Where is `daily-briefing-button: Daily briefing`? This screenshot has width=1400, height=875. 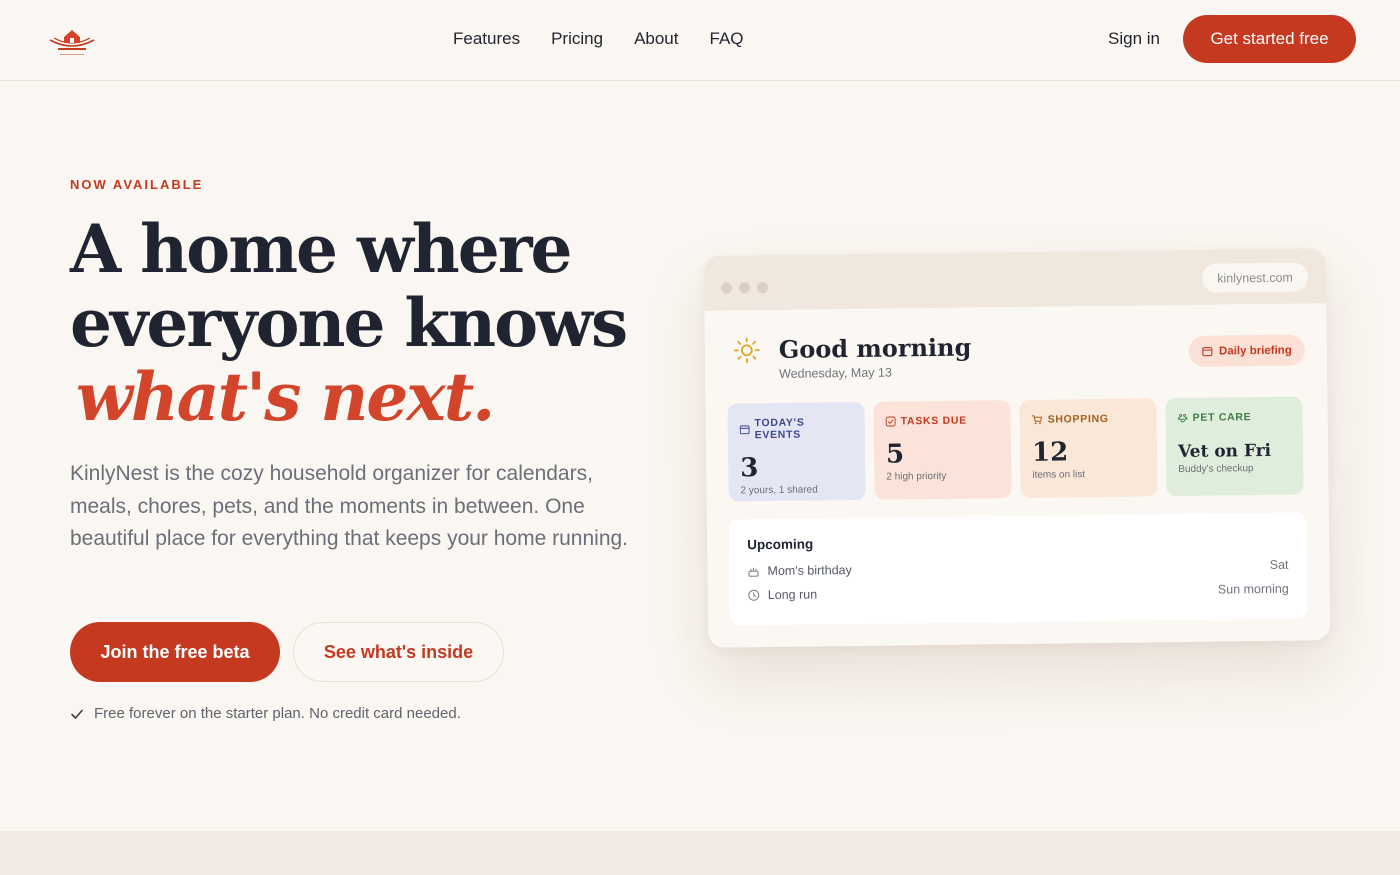
daily-briefing-button: Daily briefing is located at coordinates (1247, 350).